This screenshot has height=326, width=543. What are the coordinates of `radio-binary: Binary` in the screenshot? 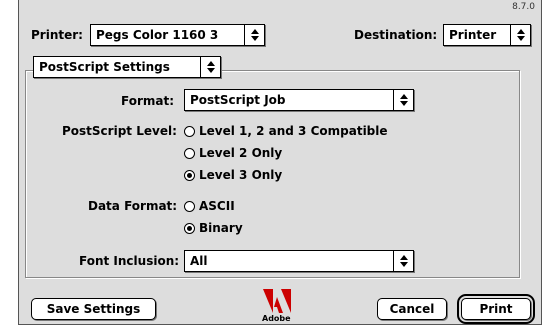 It's located at (213, 228).